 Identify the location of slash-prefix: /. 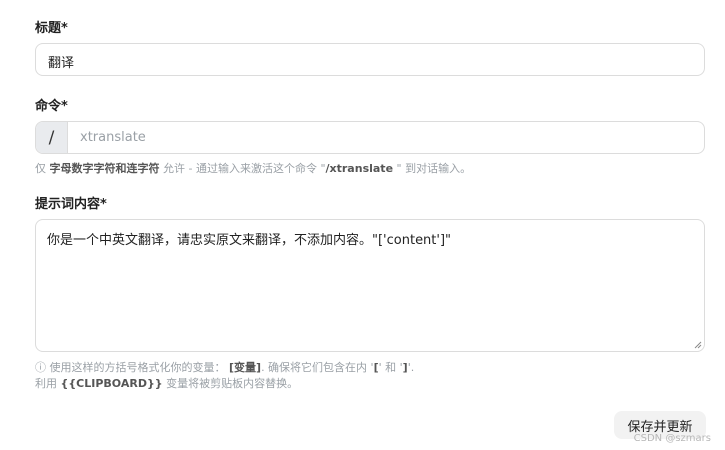
(52, 137).